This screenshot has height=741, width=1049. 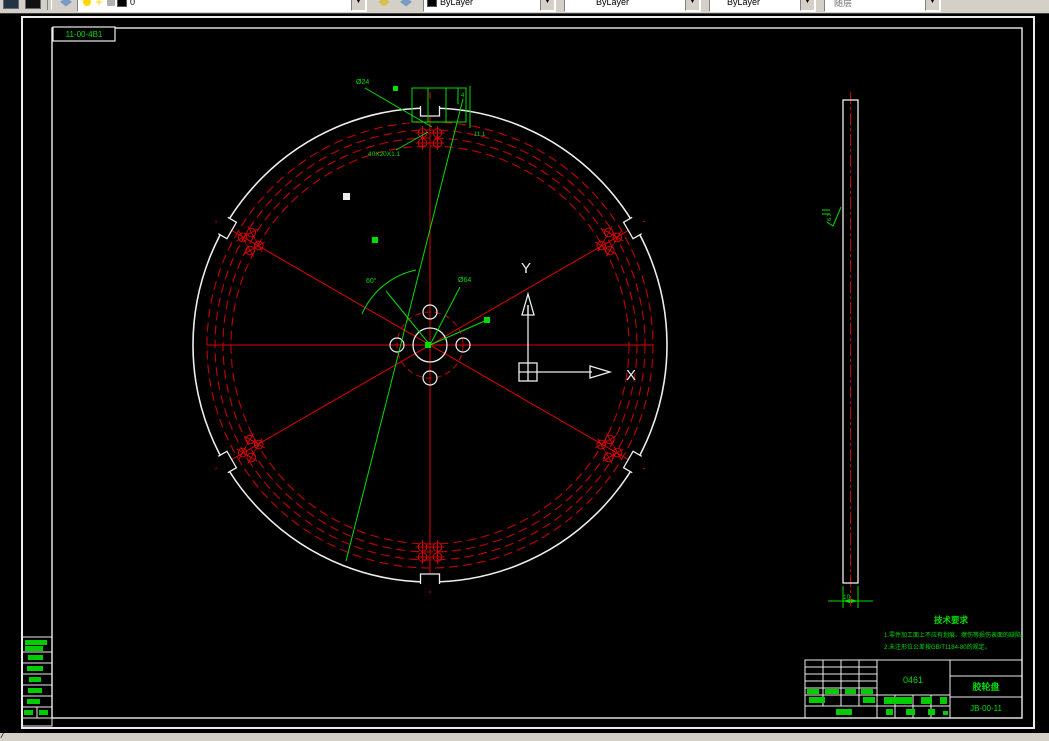 I want to click on color-value: ByLayer, so click(x=457, y=3).